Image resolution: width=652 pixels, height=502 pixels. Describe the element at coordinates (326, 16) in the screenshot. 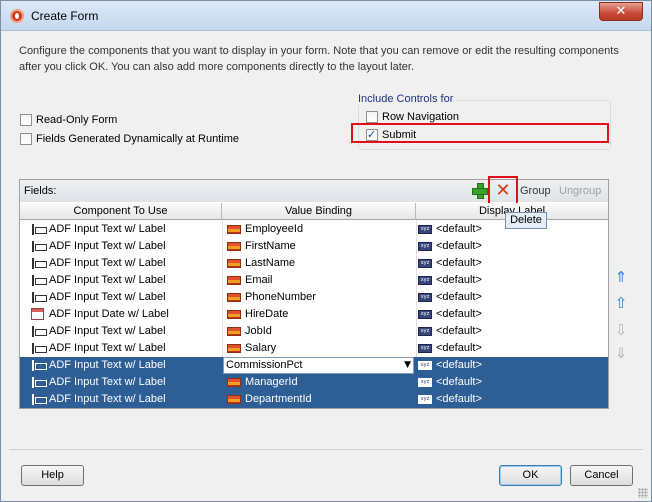

I see `title-bar: Create Form ✕` at that location.